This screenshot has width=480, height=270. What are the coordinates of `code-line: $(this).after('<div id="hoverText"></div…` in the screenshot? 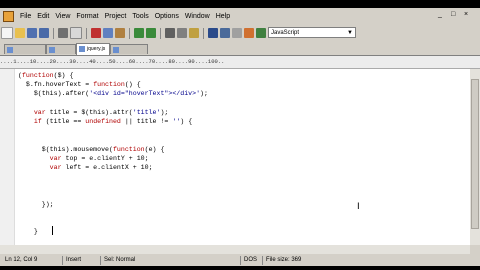 It's located at (113, 94).